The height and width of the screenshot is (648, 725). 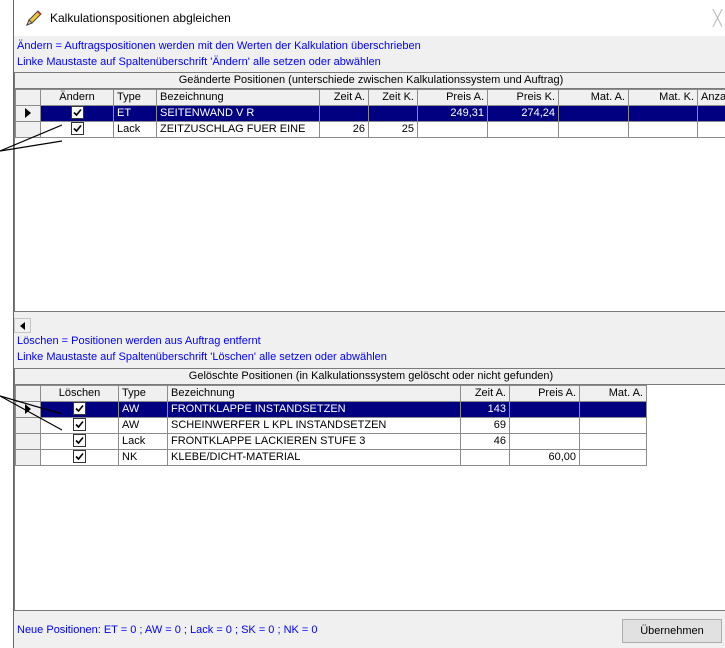 What do you see at coordinates (135, 113) in the screenshot?
I see `cell-type: ET` at bounding box center [135, 113].